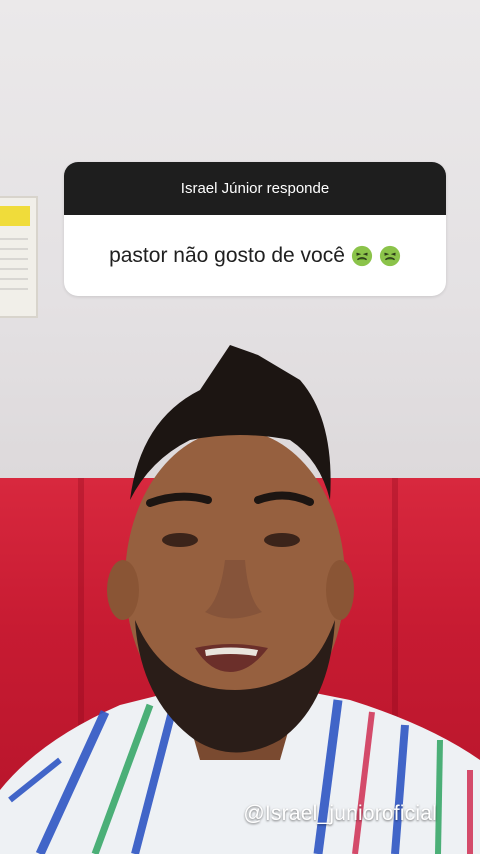 The height and width of the screenshot is (854, 480). Describe the element at coordinates (340, 813) in the screenshot. I see `account-handle: @Israel_junioroficial` at that location.